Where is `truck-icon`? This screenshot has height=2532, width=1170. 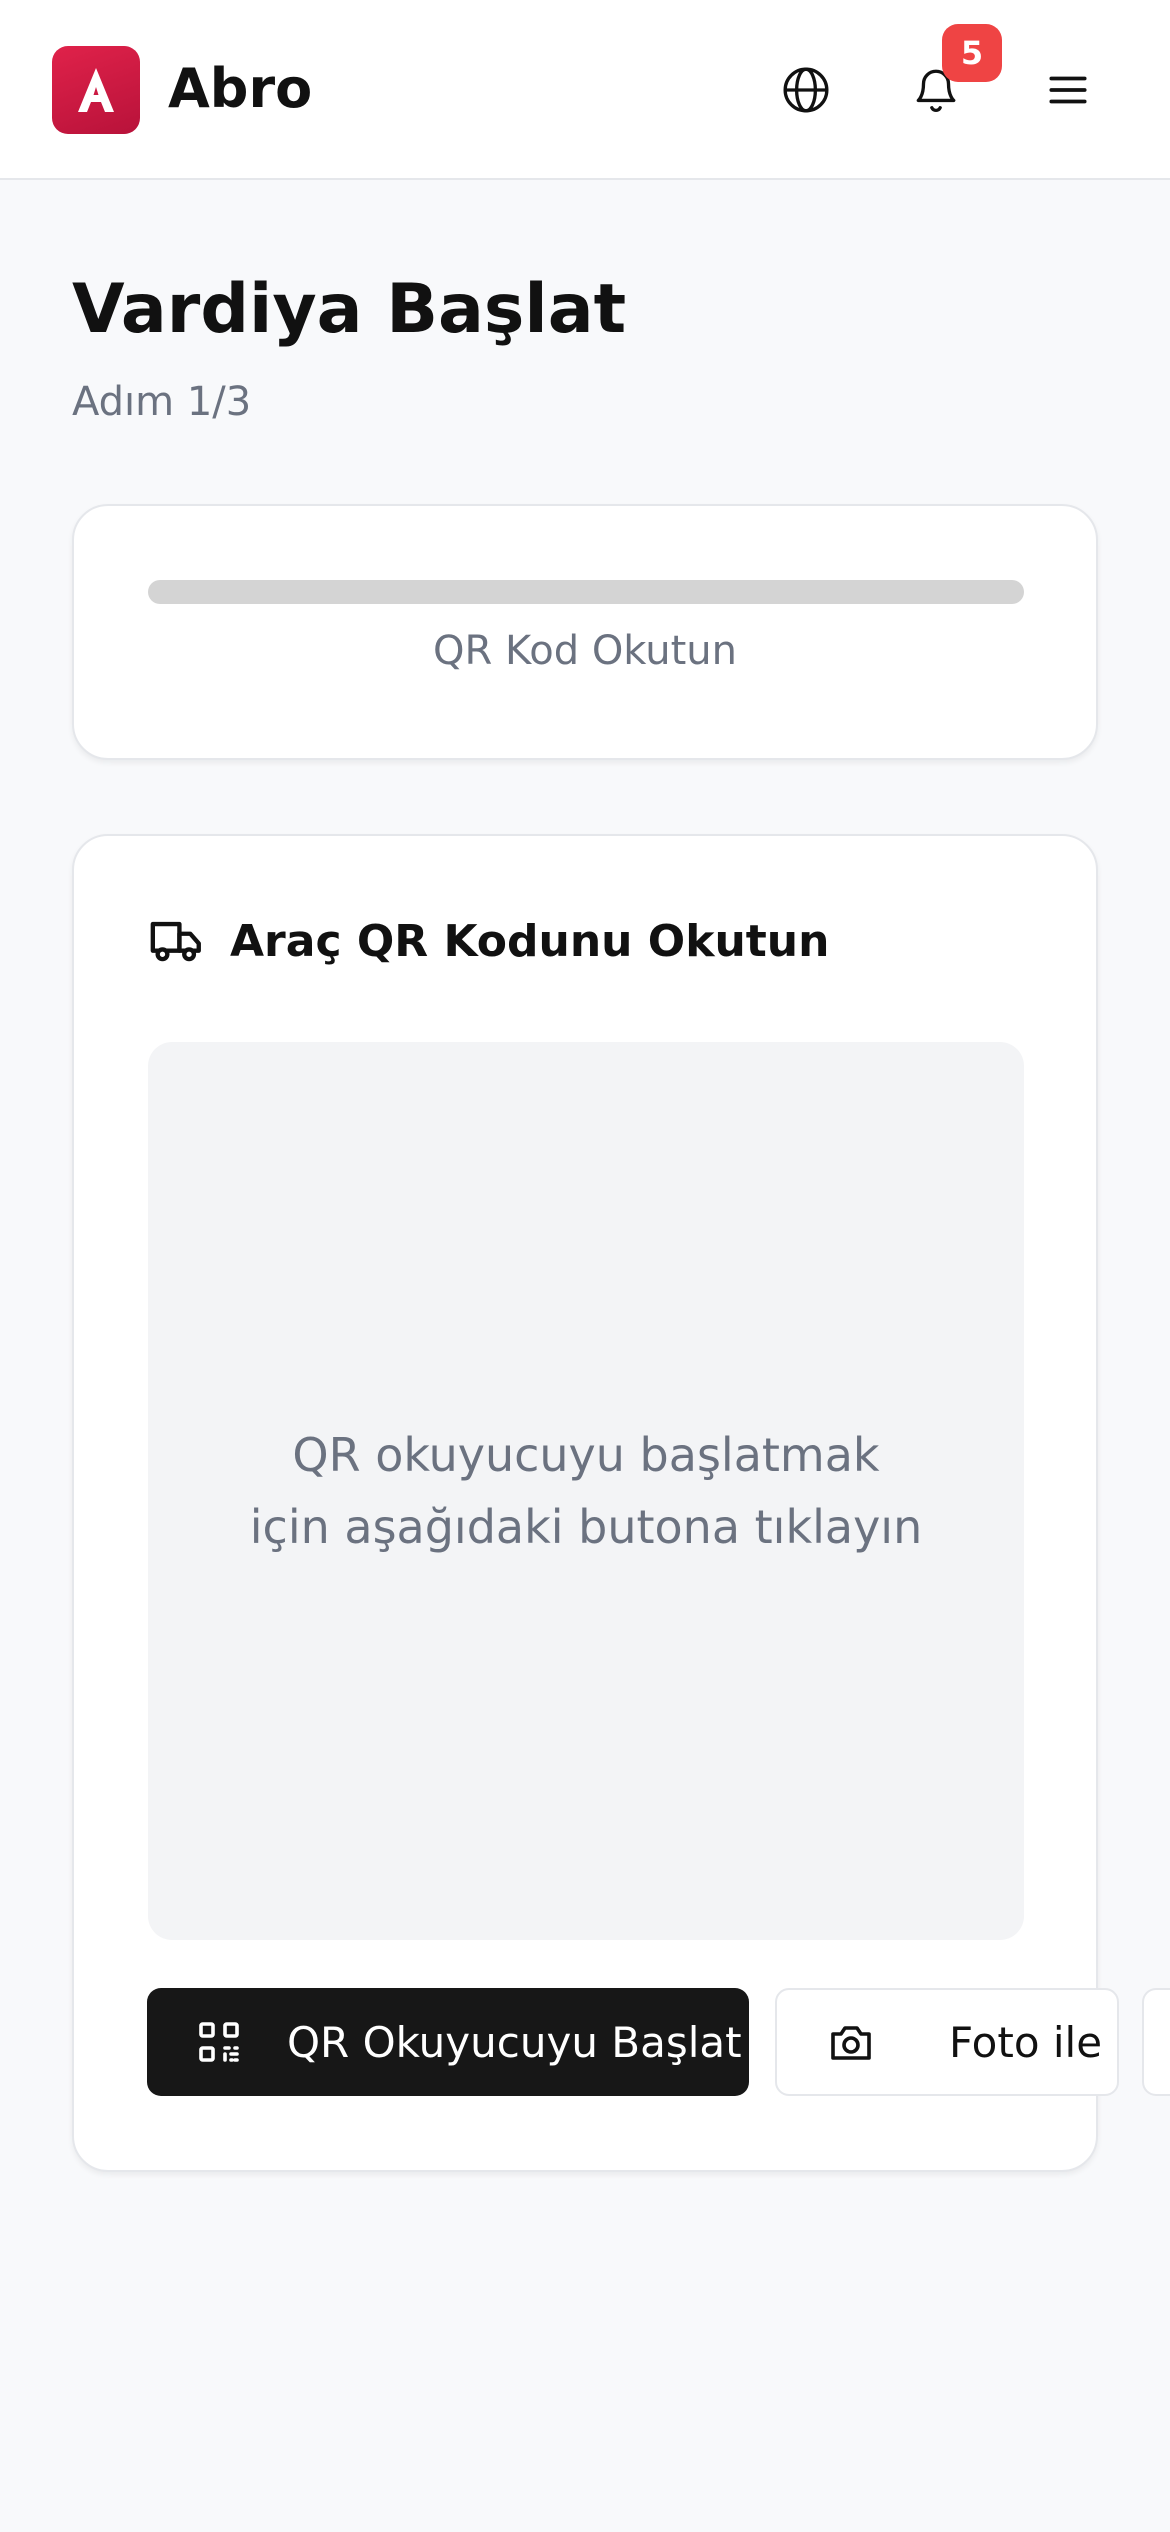
truck-icon is located at coordinates (175, 941).